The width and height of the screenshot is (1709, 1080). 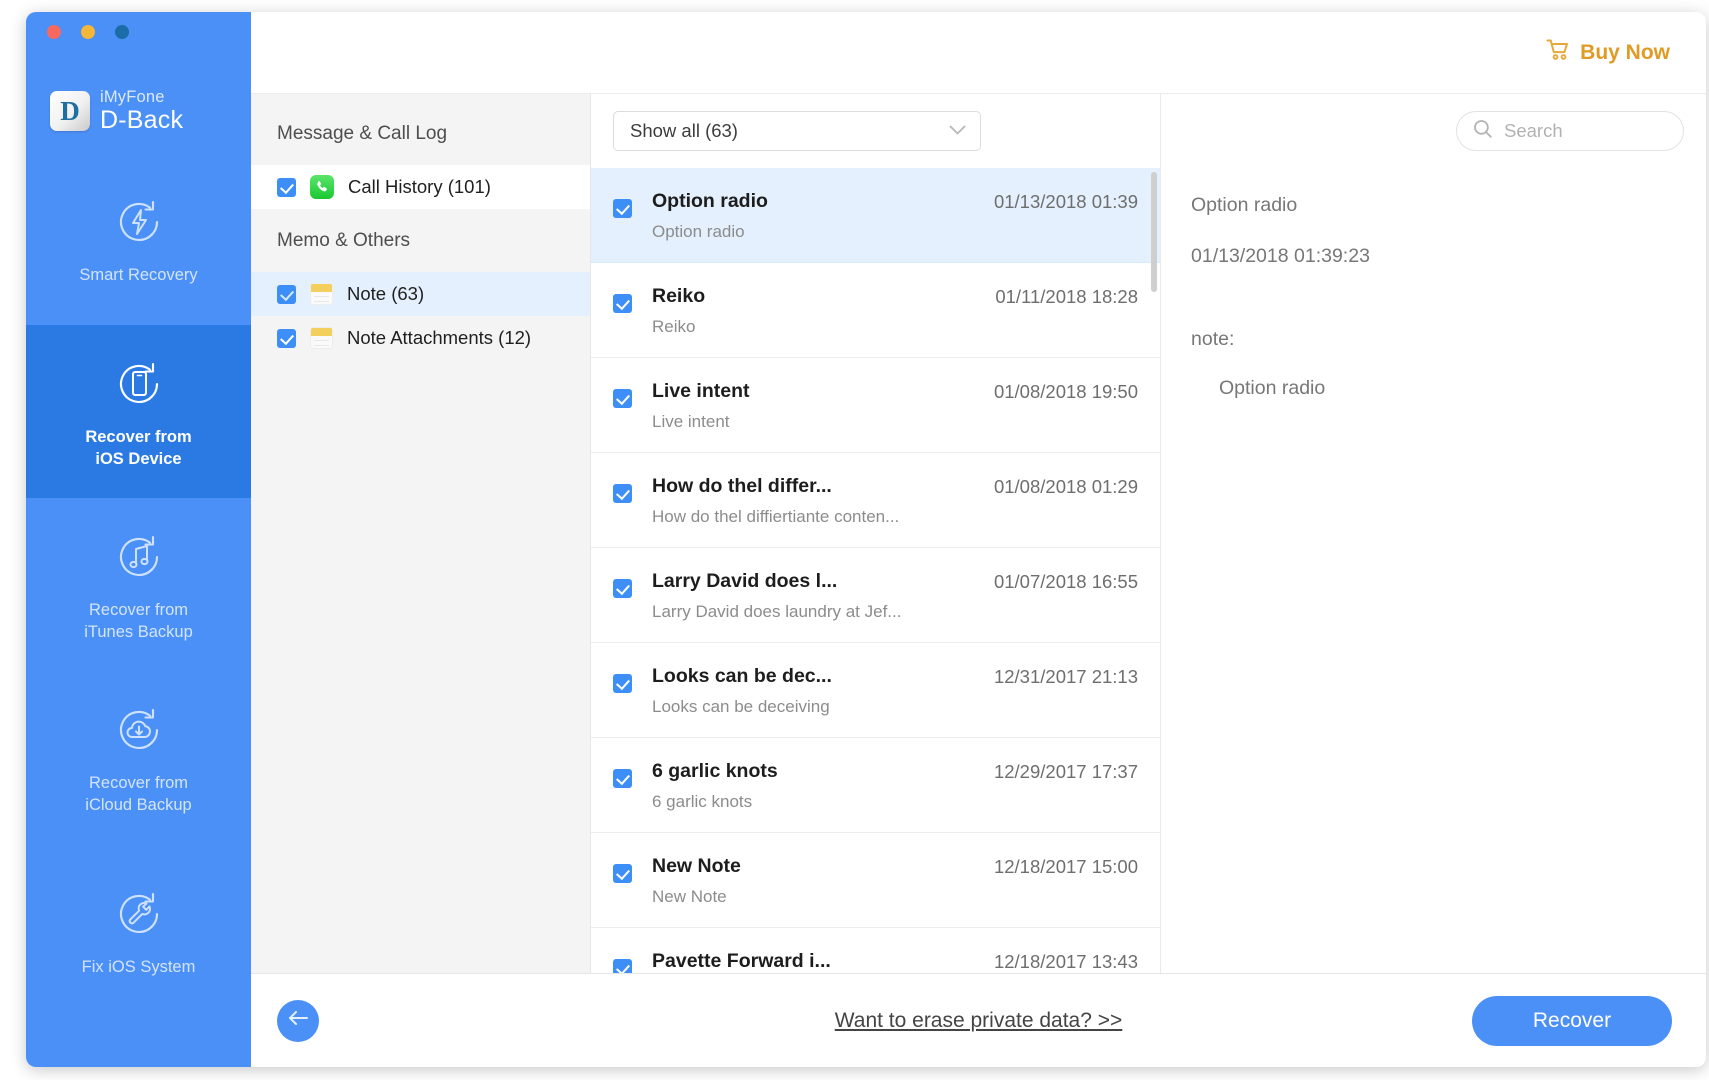 I want to click on detail-title: Option radio, so click(x=1244, y=205).